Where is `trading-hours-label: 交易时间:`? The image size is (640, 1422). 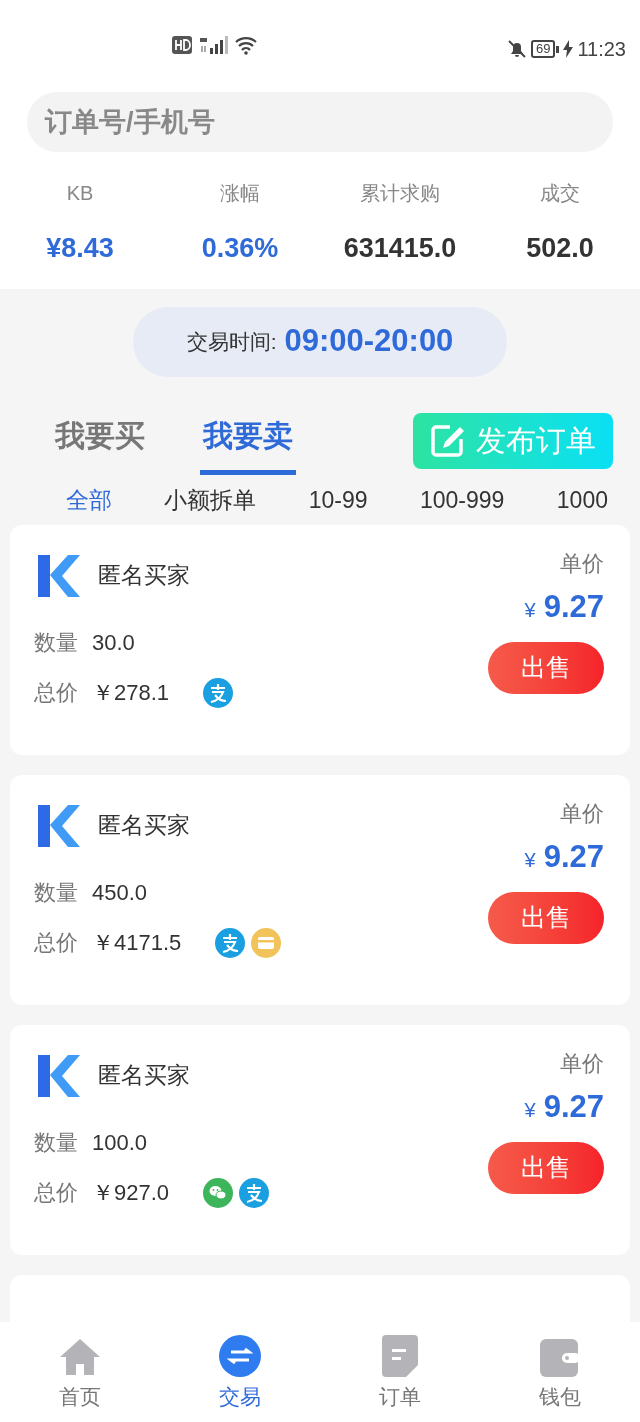 trading-hours-label: 交易时间: is located at coordinates (231, 341).